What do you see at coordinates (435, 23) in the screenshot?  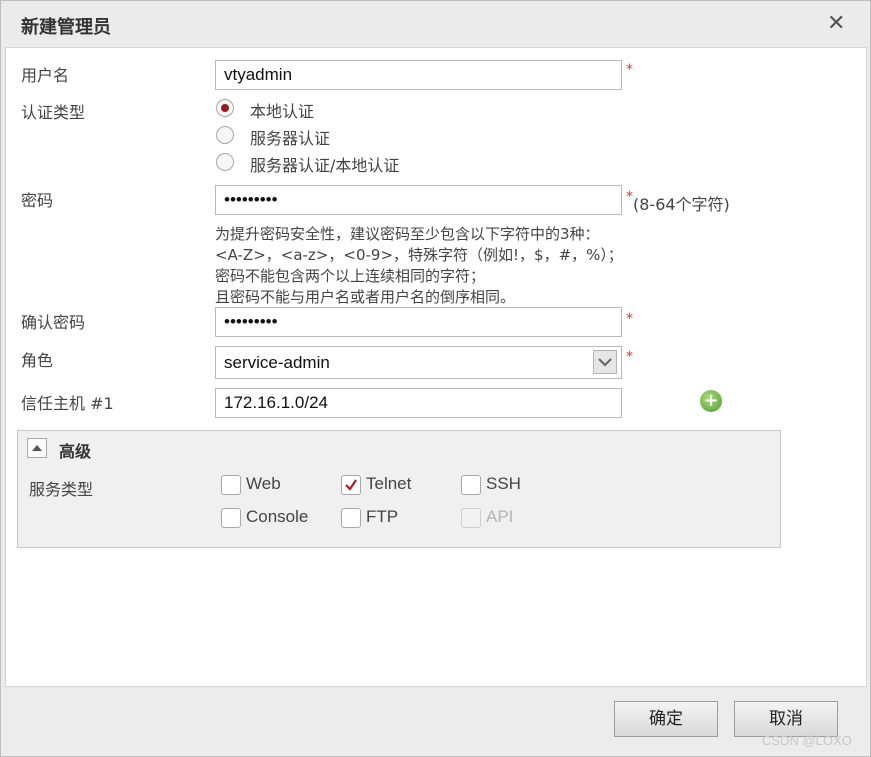 I see `dialog-titlebar: 新建管理员 ✕` at bounding box center [435, 23].